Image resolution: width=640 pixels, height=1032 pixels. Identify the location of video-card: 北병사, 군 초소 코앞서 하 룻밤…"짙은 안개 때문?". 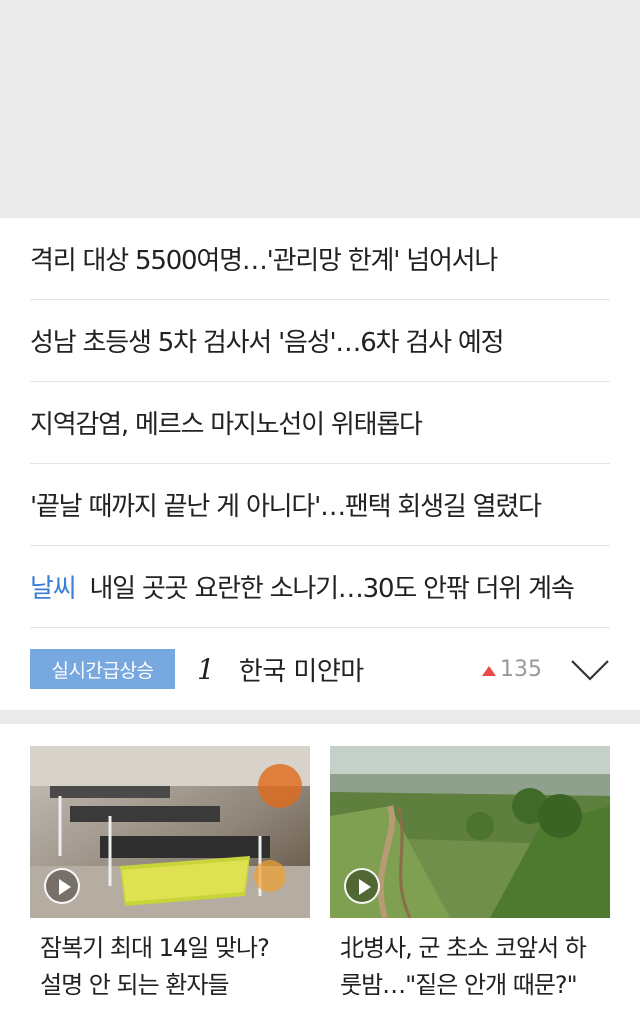
(470, 889).